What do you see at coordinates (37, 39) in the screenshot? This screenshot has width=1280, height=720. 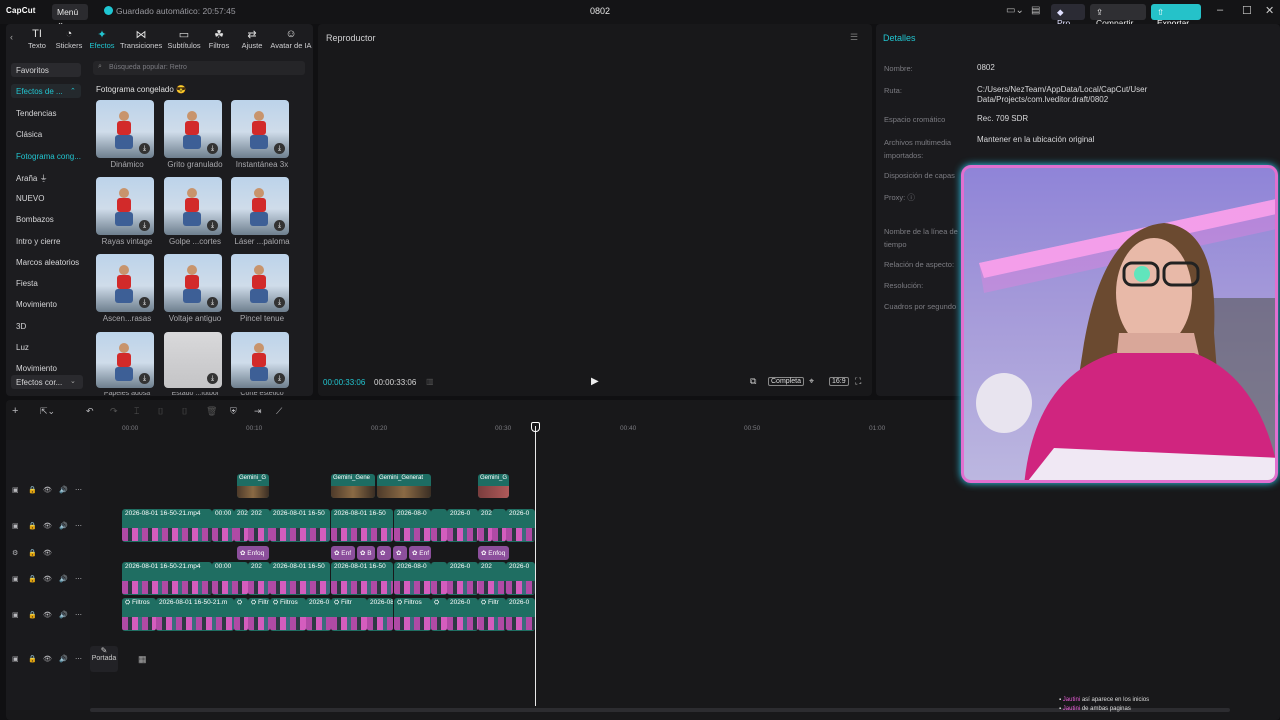 I see `tab-text: TI Texto` at bounding box center [37, 39].